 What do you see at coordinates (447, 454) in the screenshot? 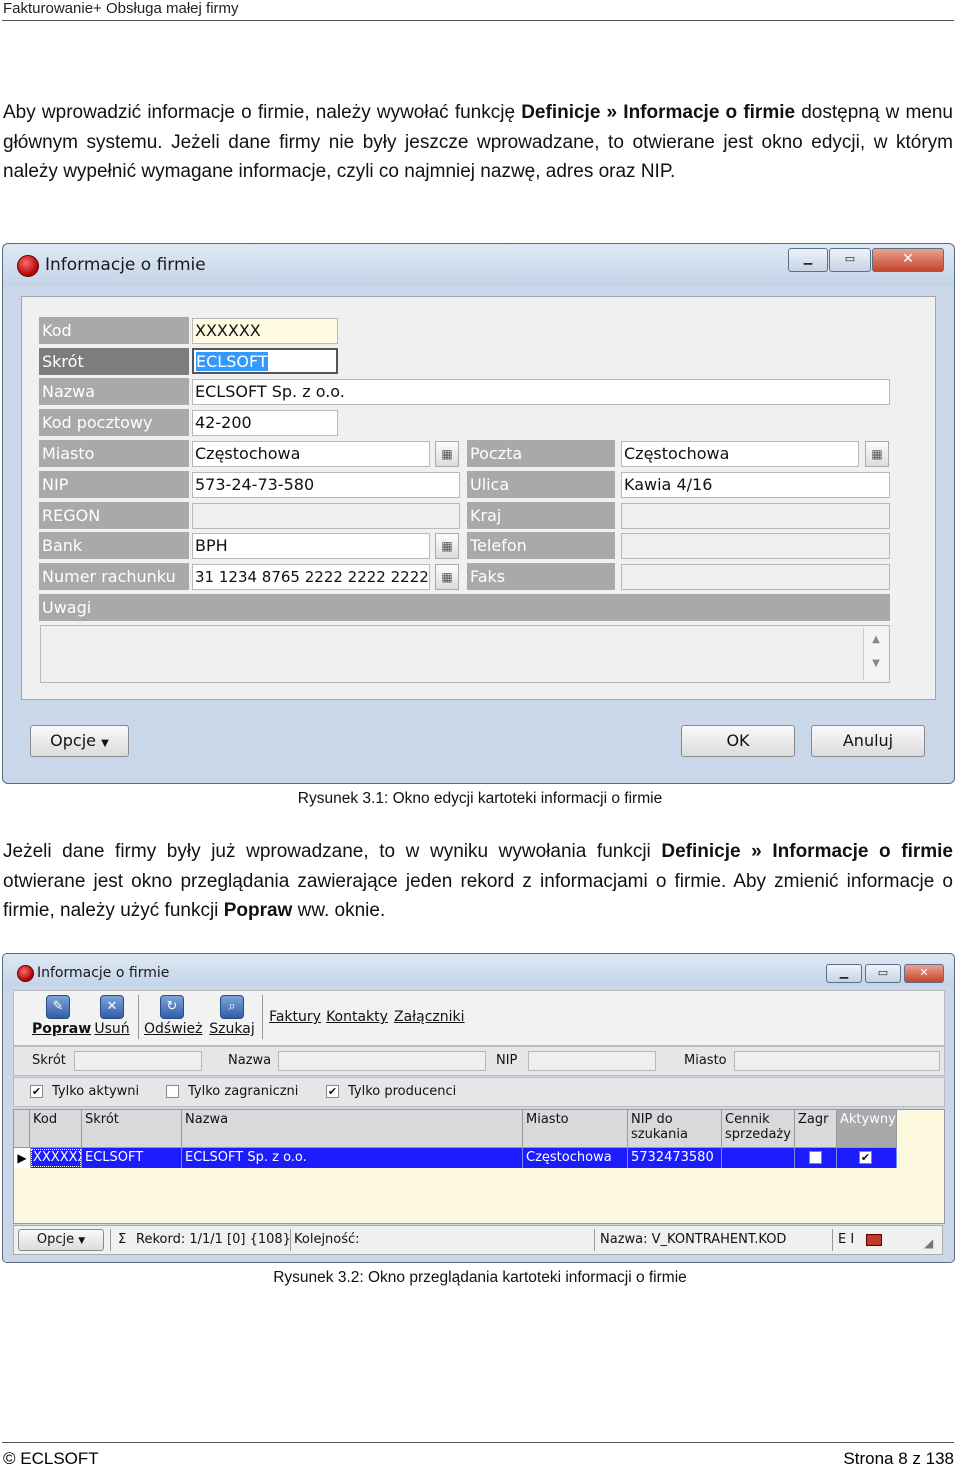
I see `miasto-picker-icon: ▦` at bounding box center [447, 454].